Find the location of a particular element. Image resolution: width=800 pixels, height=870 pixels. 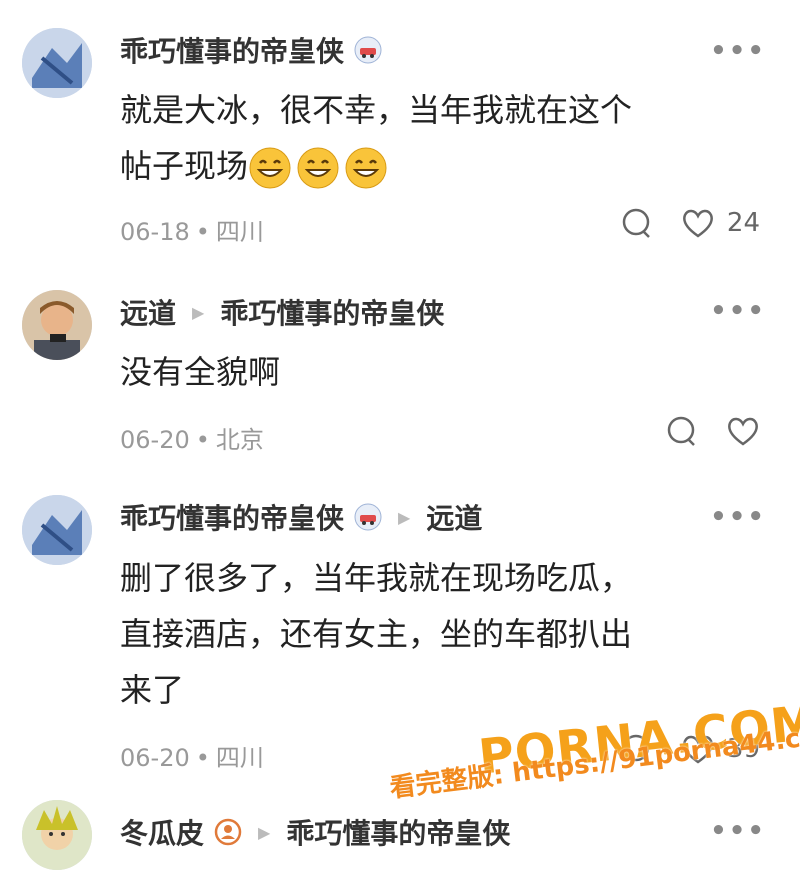

like-button is located at coordinates (743, 431).